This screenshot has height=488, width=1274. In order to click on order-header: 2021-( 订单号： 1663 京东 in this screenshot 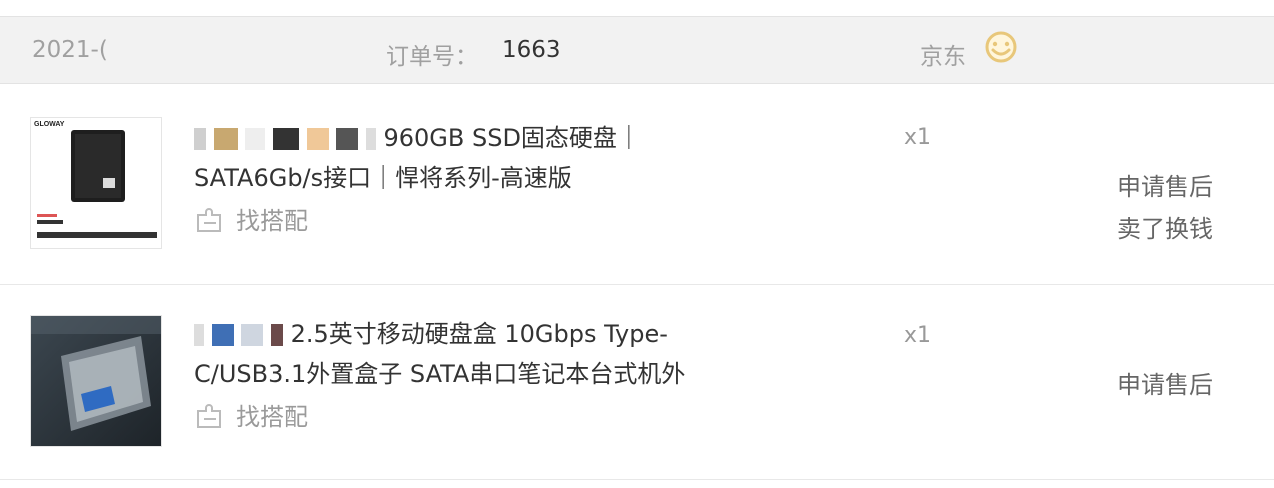, I will do `click(637, 50)`.